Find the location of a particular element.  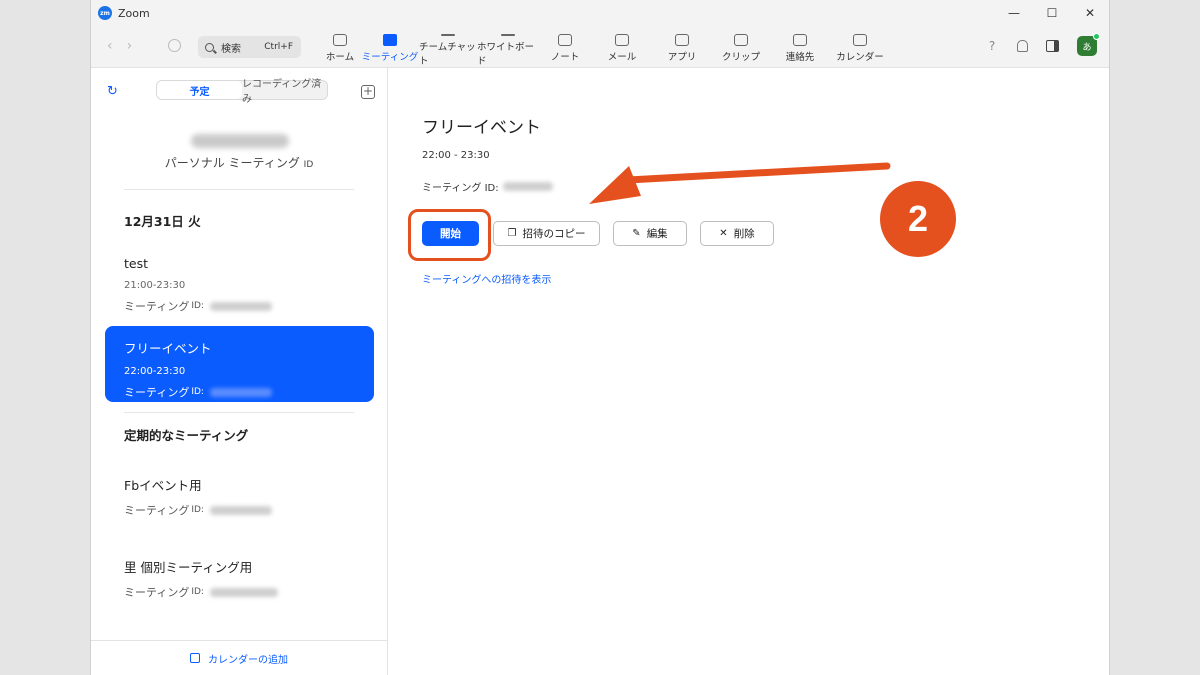

tab-meetings: ミーティング is located at coordinates (390, 48).